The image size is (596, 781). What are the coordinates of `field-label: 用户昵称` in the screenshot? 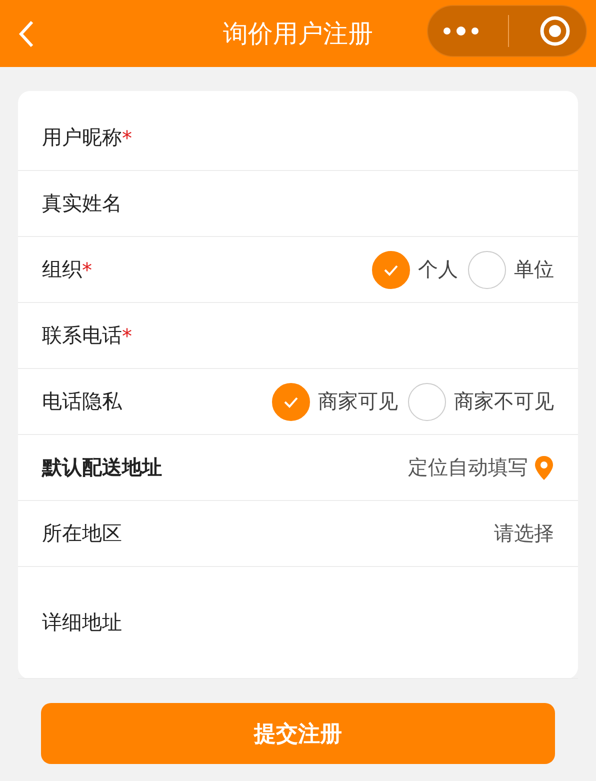 It's located at (82, 137).